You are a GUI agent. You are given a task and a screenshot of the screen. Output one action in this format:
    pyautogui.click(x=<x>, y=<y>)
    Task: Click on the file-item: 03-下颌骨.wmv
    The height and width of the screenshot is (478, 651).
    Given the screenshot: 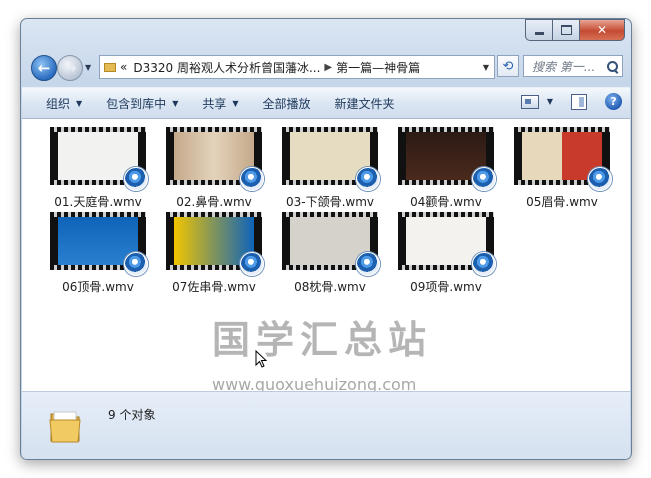 What is the action you would take?
    pyautogui.click(x=333, y=169)
    